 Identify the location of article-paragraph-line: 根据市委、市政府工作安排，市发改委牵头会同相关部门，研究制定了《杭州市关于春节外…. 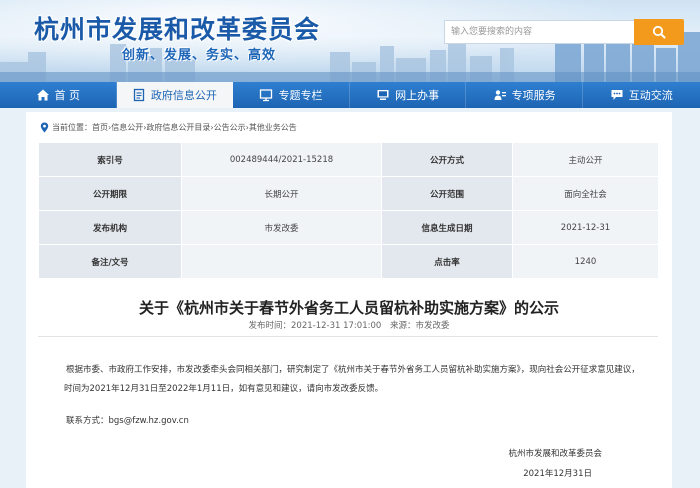
(353, 370).